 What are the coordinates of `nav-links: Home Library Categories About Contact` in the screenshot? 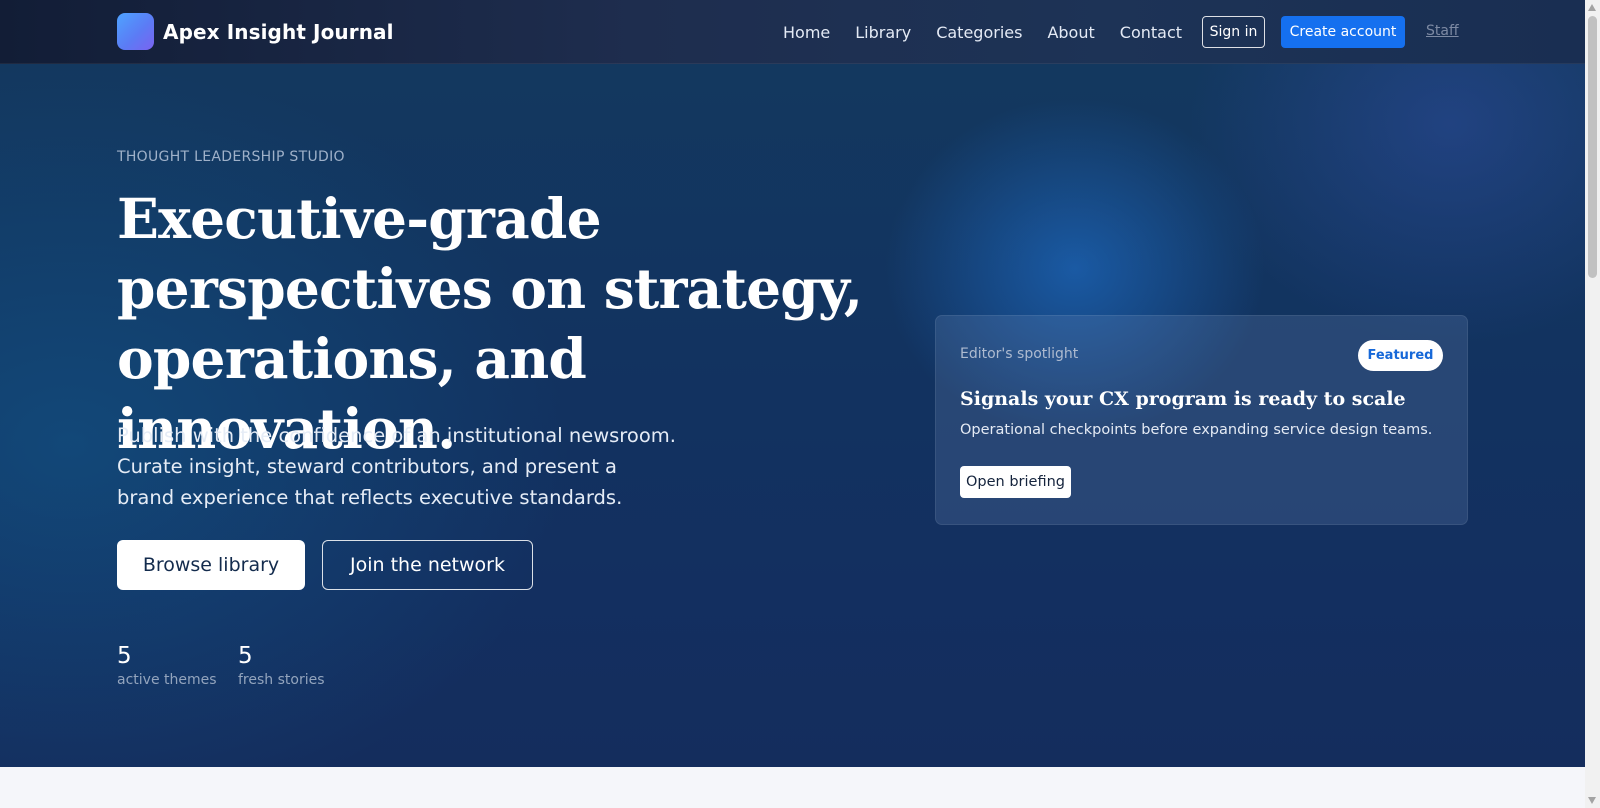 It's located at (995, 32).